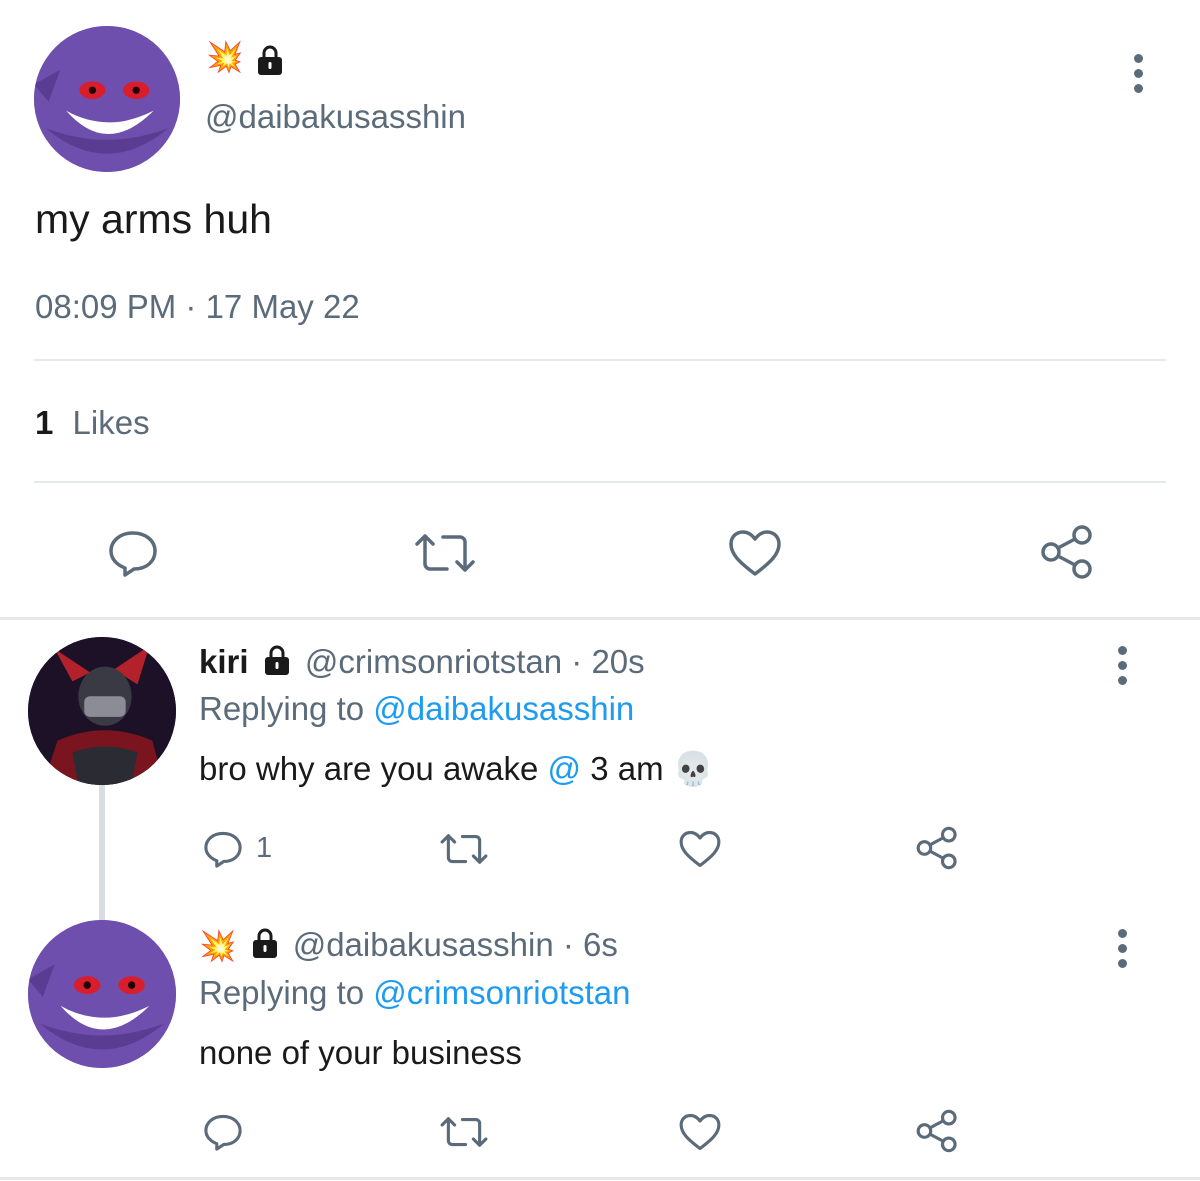 The height and width of the screenshot is (1181, 1200). Describe the element at coordinates (565, 768) in the screenshot. I see `reply-text-mention: @` at that location.